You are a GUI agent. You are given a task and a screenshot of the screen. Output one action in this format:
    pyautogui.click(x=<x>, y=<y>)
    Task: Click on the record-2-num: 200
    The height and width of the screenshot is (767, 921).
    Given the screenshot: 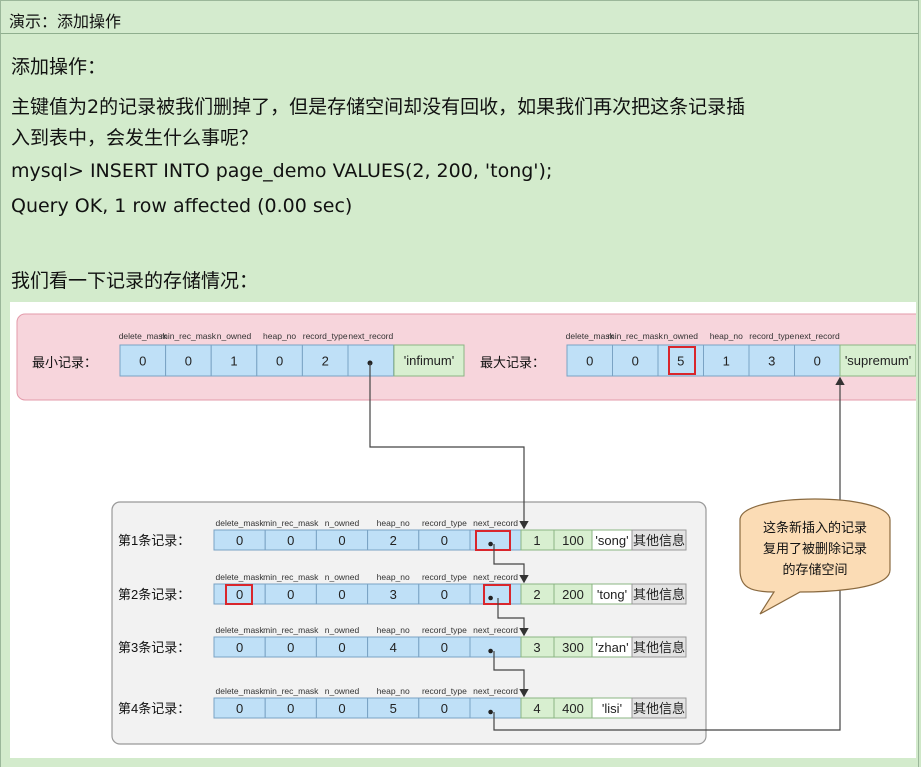 What is the action you would take?
    pyautogui.click(x=573, y=594)
    